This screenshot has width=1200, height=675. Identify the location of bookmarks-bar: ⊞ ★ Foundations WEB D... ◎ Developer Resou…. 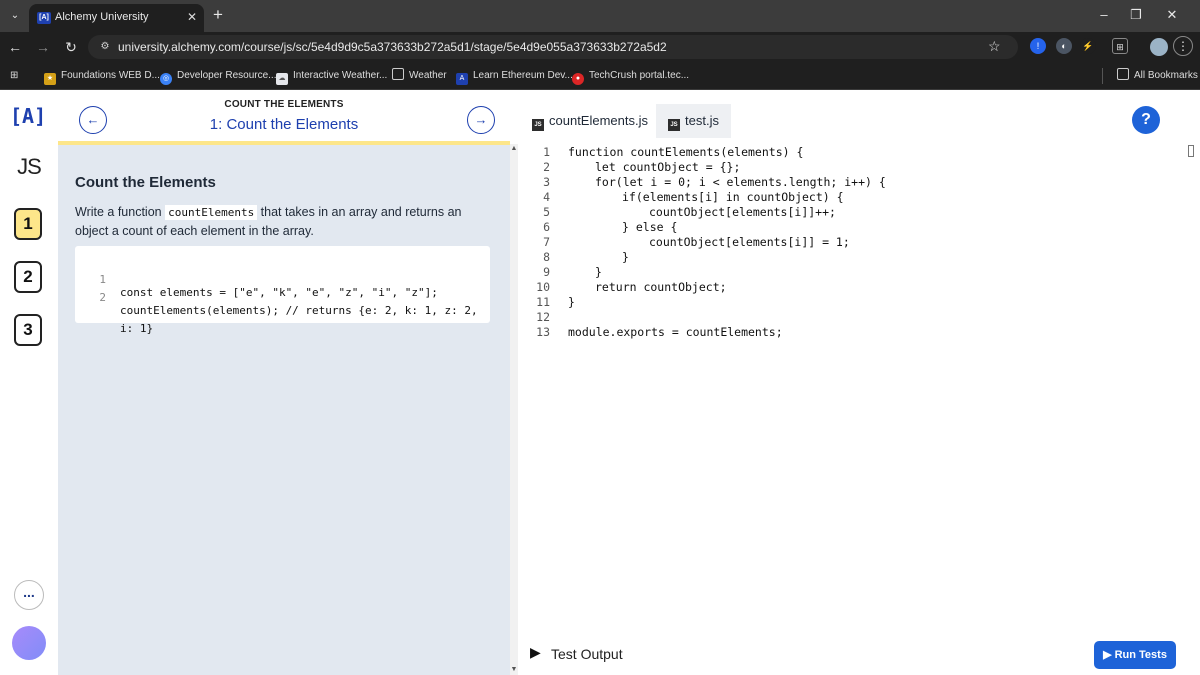
(600, 76).